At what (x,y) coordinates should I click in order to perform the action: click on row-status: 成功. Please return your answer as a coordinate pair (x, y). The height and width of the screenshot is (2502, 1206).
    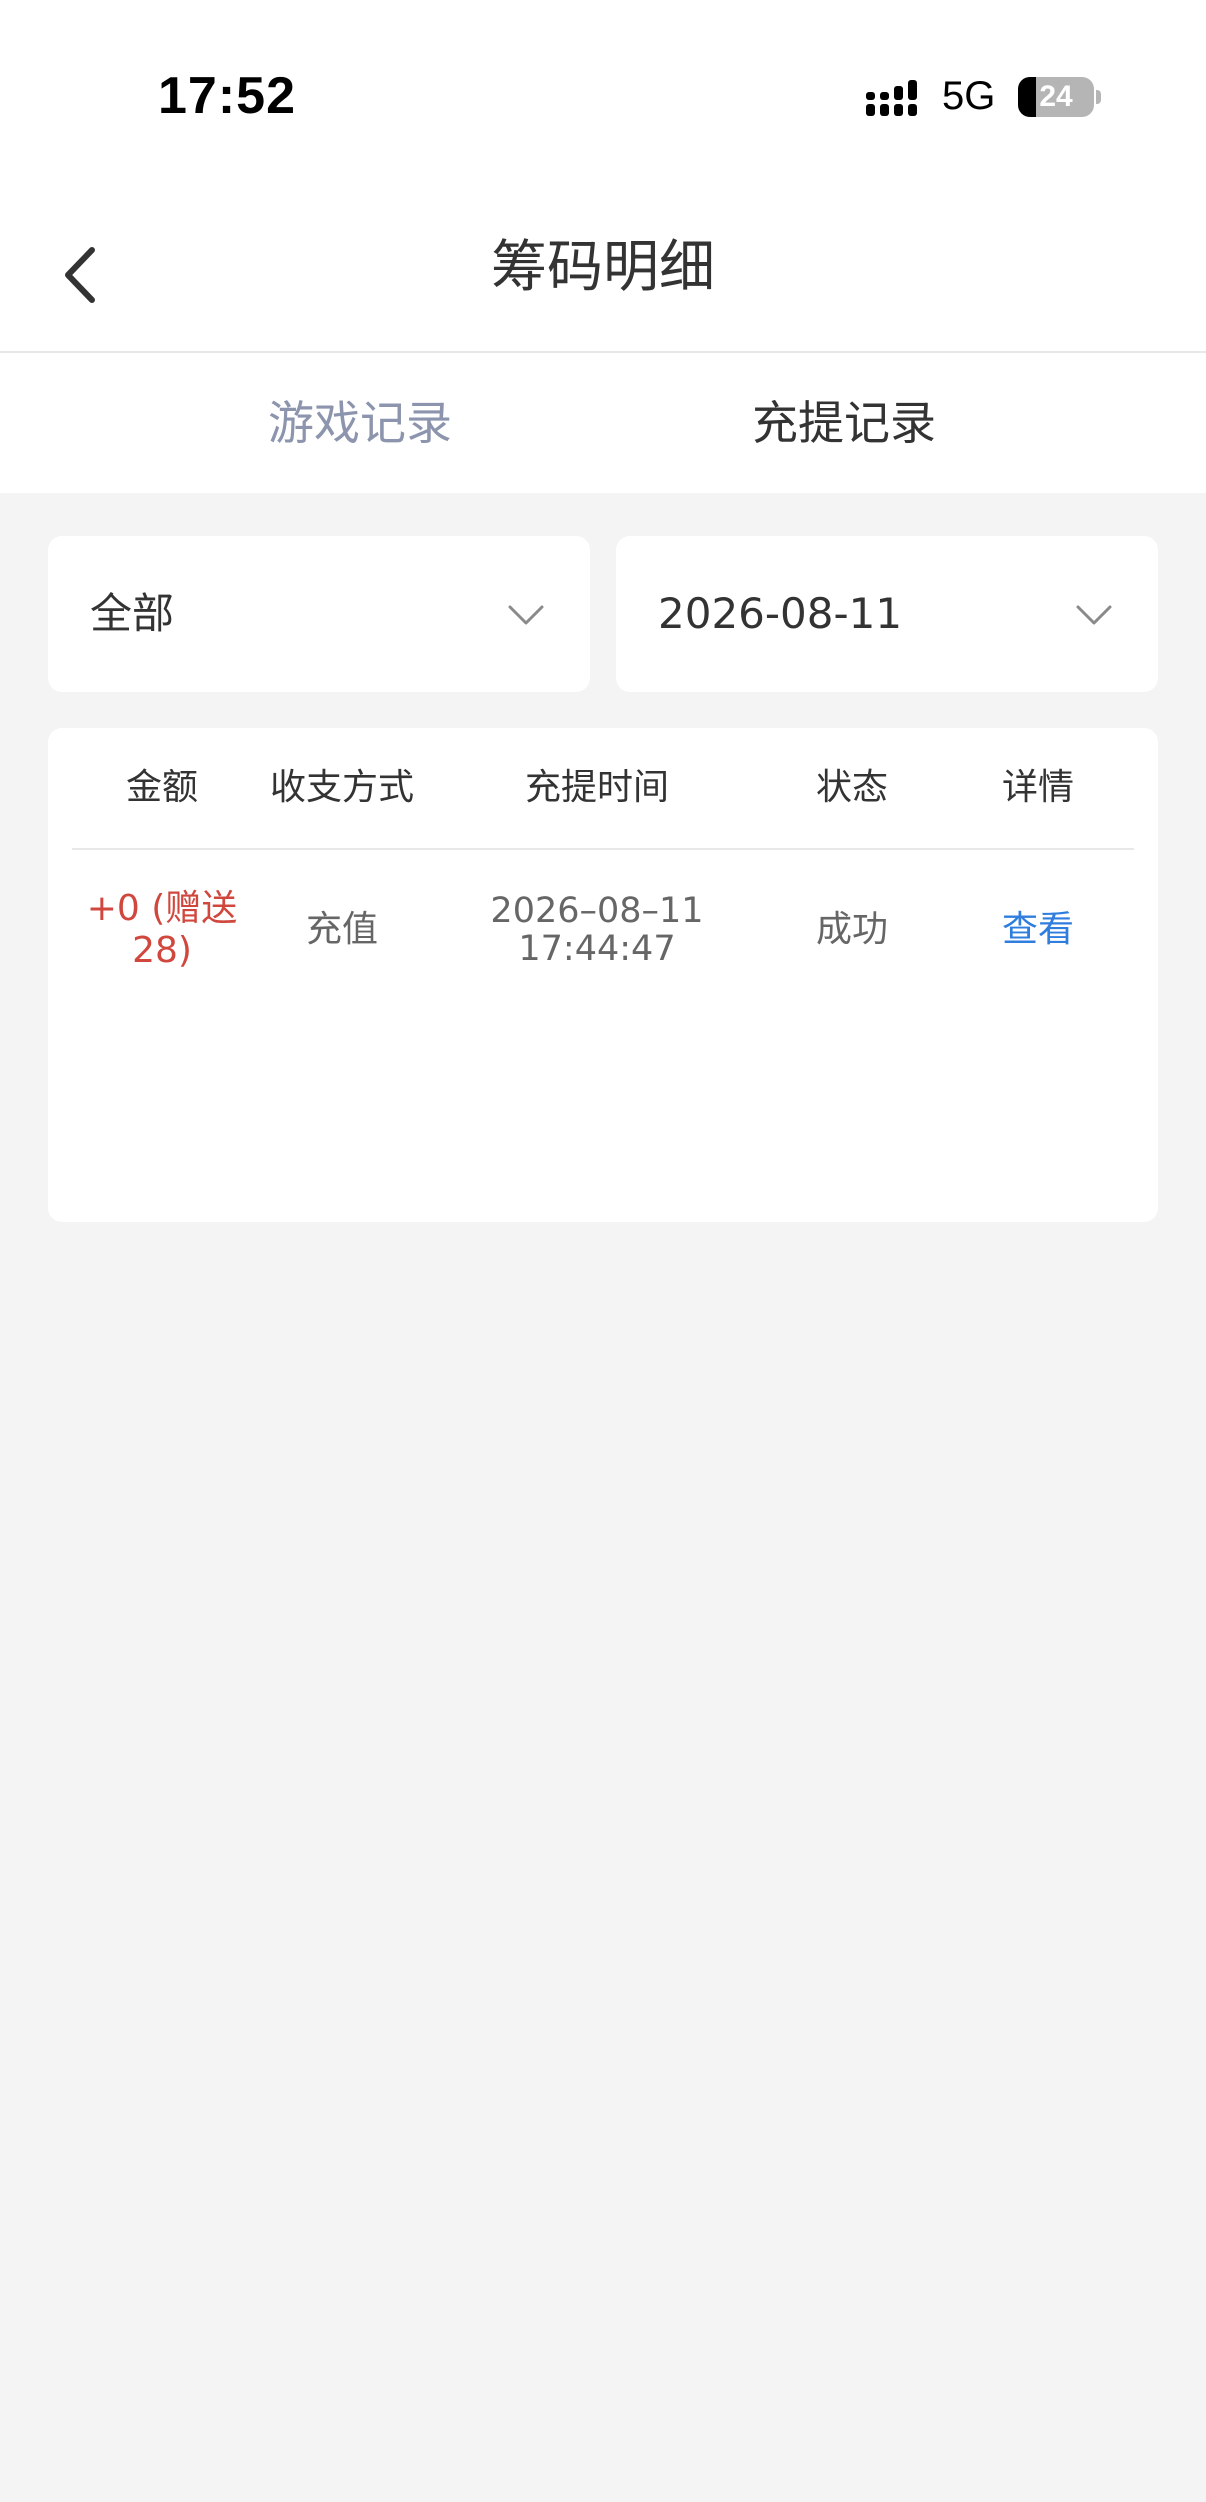
    Looking at the image, I should click on (851, 929).